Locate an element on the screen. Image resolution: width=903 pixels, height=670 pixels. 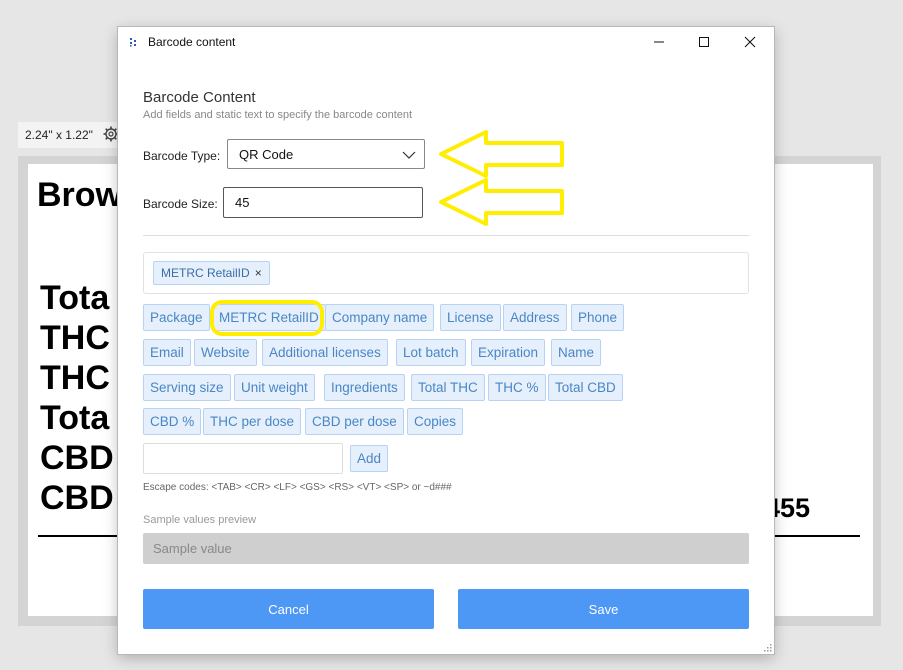
add-button: Add is located at coordinates (369, 458).